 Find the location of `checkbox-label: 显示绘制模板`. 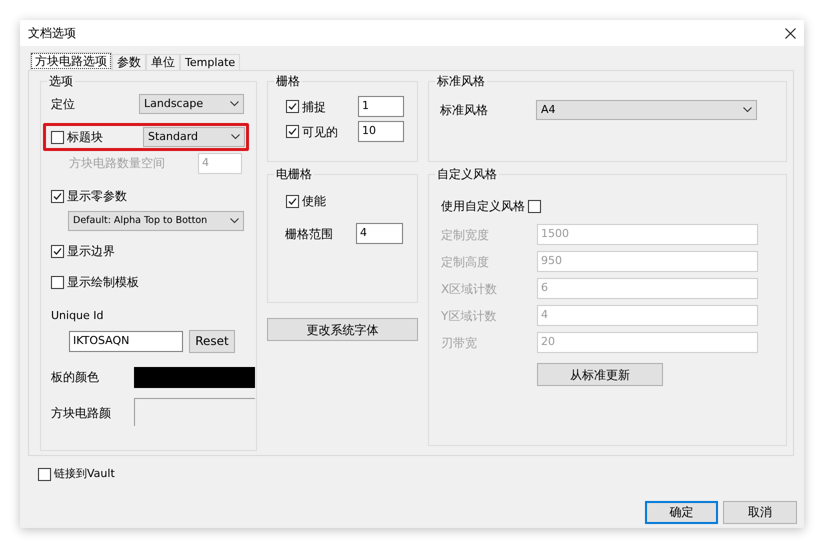

checkbox-label: 显示绘制模板 is located at coordinates (103, 282).